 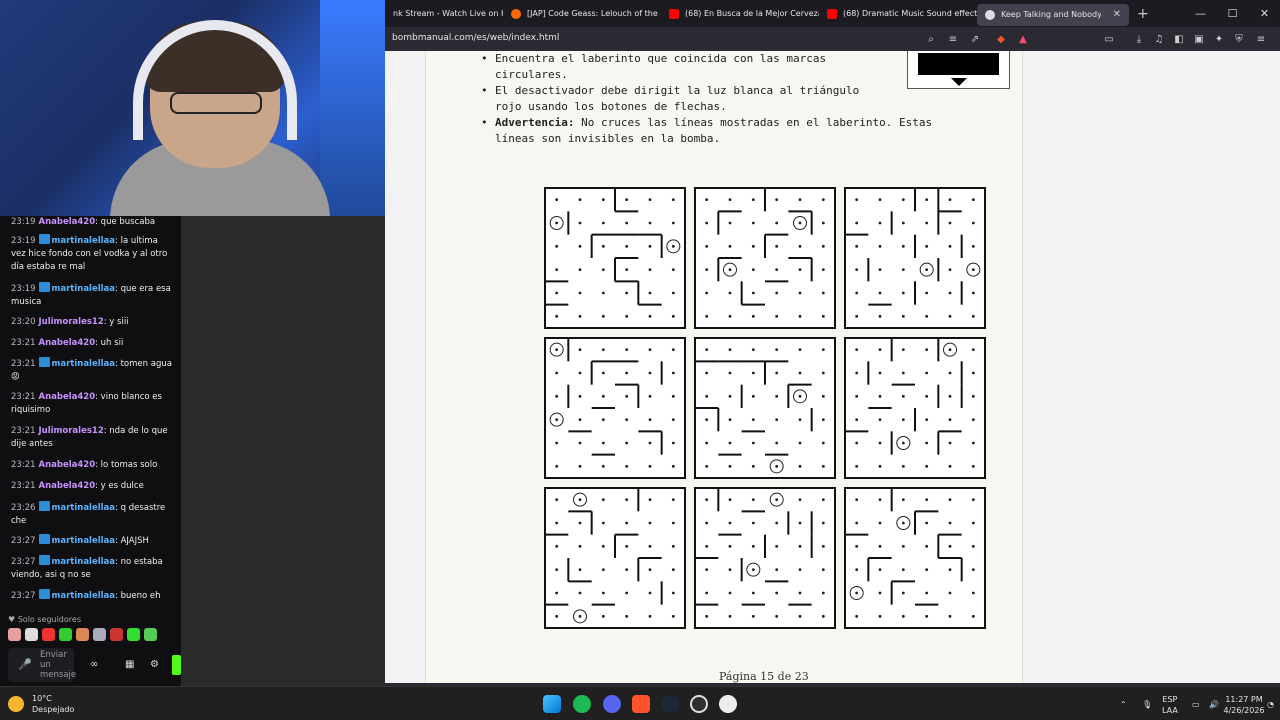 What do you see at coordinates (641, 704) in the screenshot?
I see `brave-icon` at bounding box center [641, 704].